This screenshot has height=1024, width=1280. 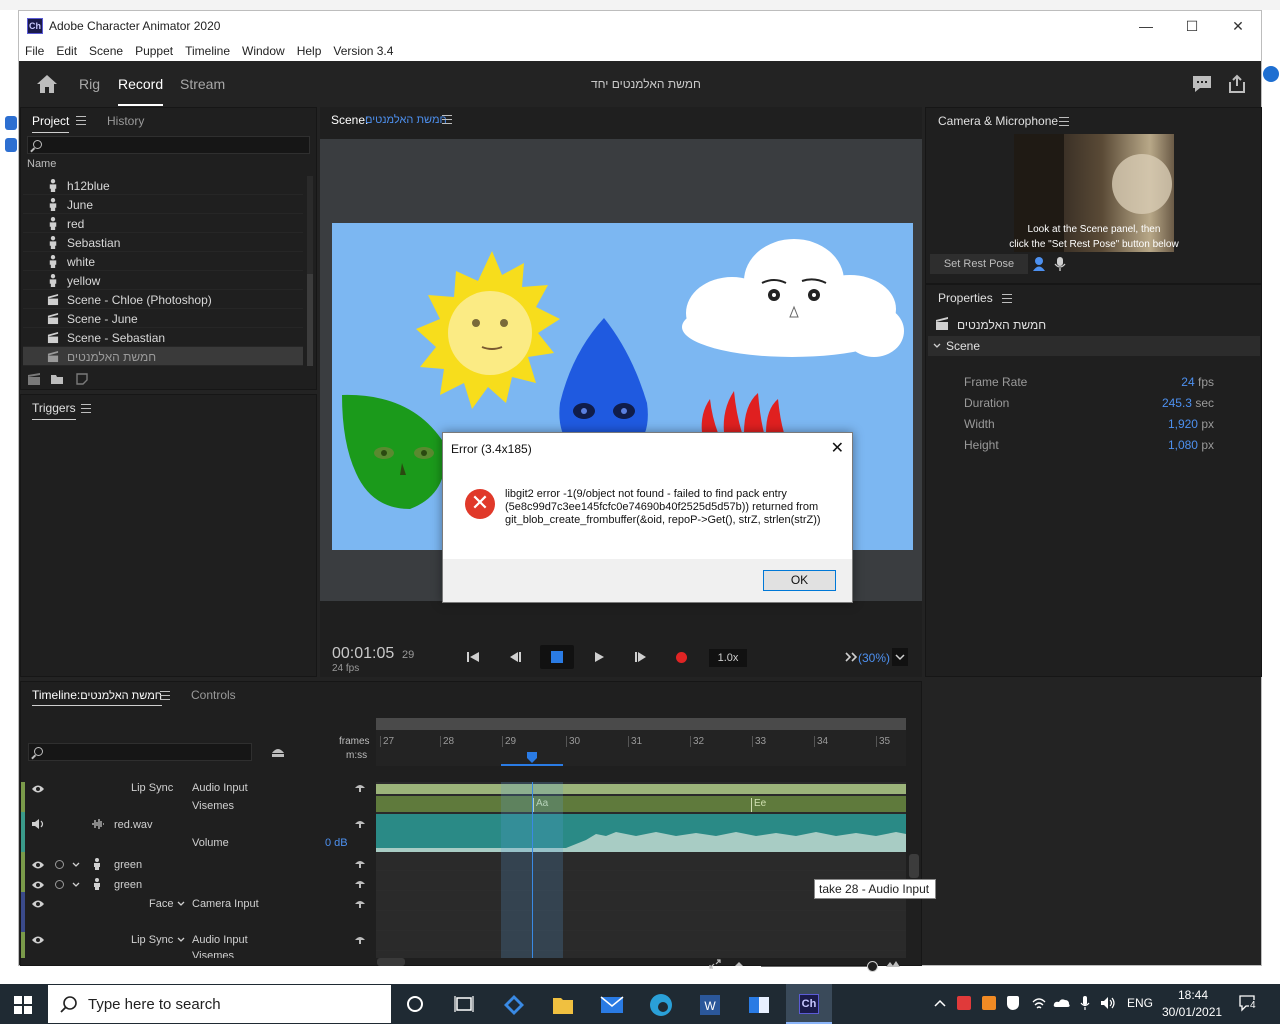 What do you see at coordinates (1202, 84) in the screenshot?
I see `chat-icon` at bounding box center [1202, 84].